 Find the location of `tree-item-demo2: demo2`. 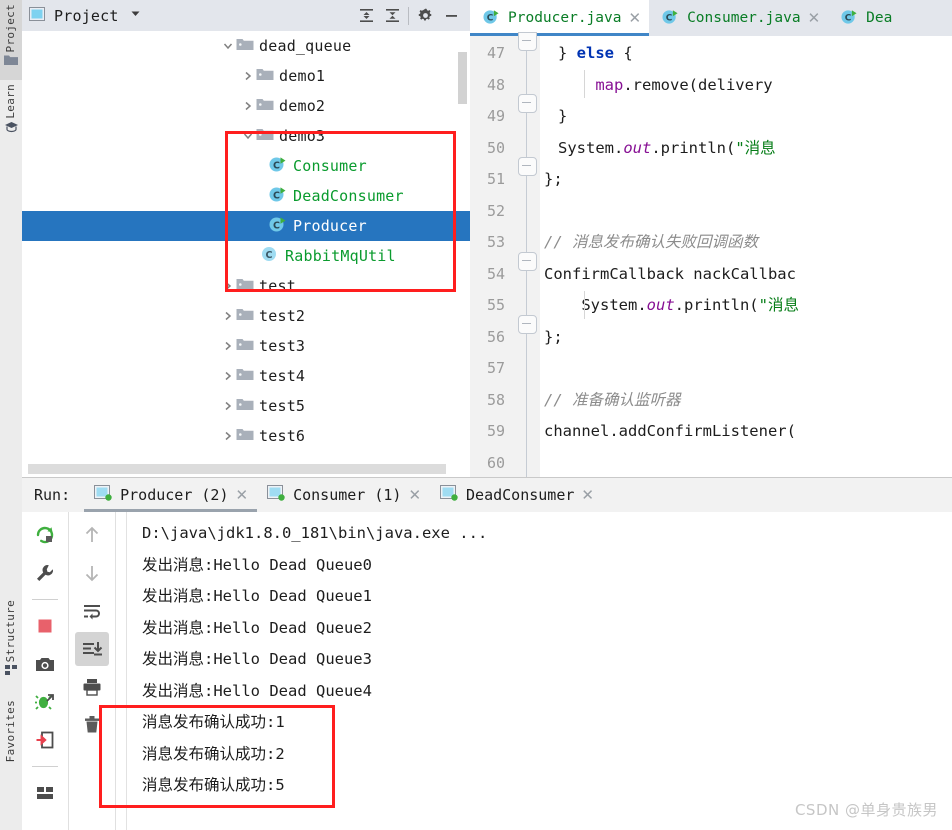

tree-item-demo2: demo2 is located at coordinates (246, 106).